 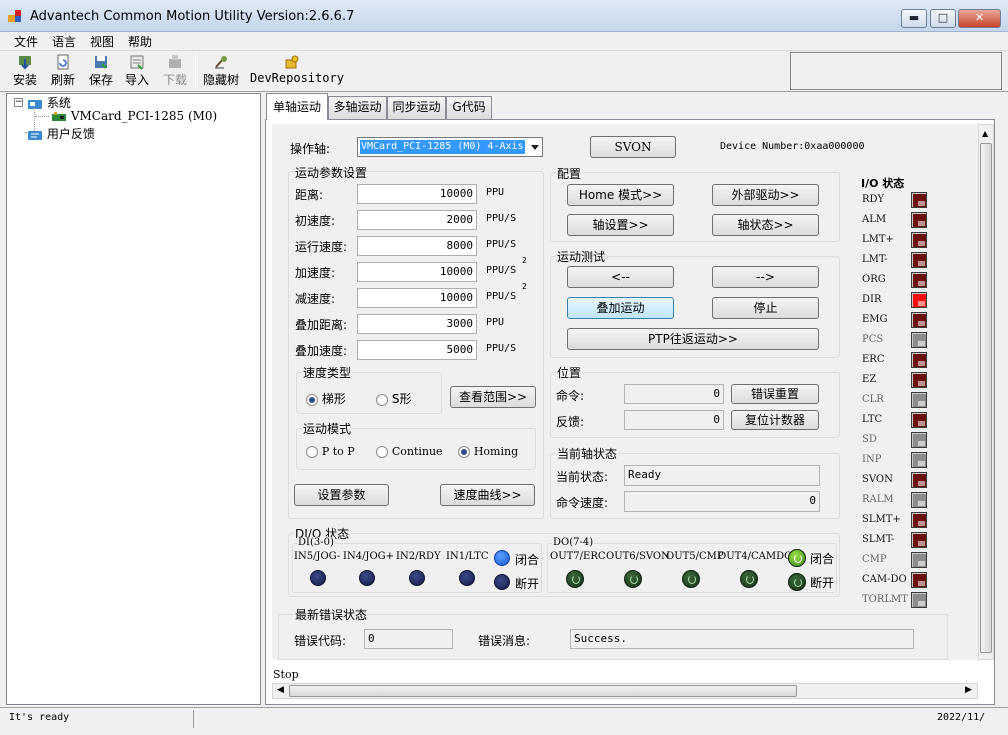 What do you see at coordinates (331, 614) in the screenshot?
I see `last-error-title: 最新错误状态` at bounding box center [331, 614].